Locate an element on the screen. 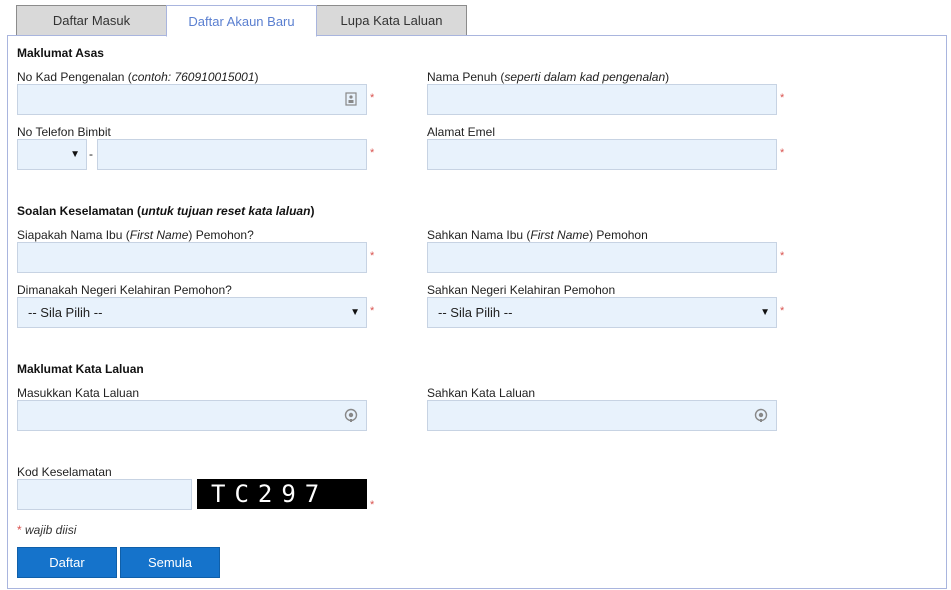 The height and width of the screenshot is (590, 951). tab-register: Daftar Akaun Baru is located at coordinates (241, 21).